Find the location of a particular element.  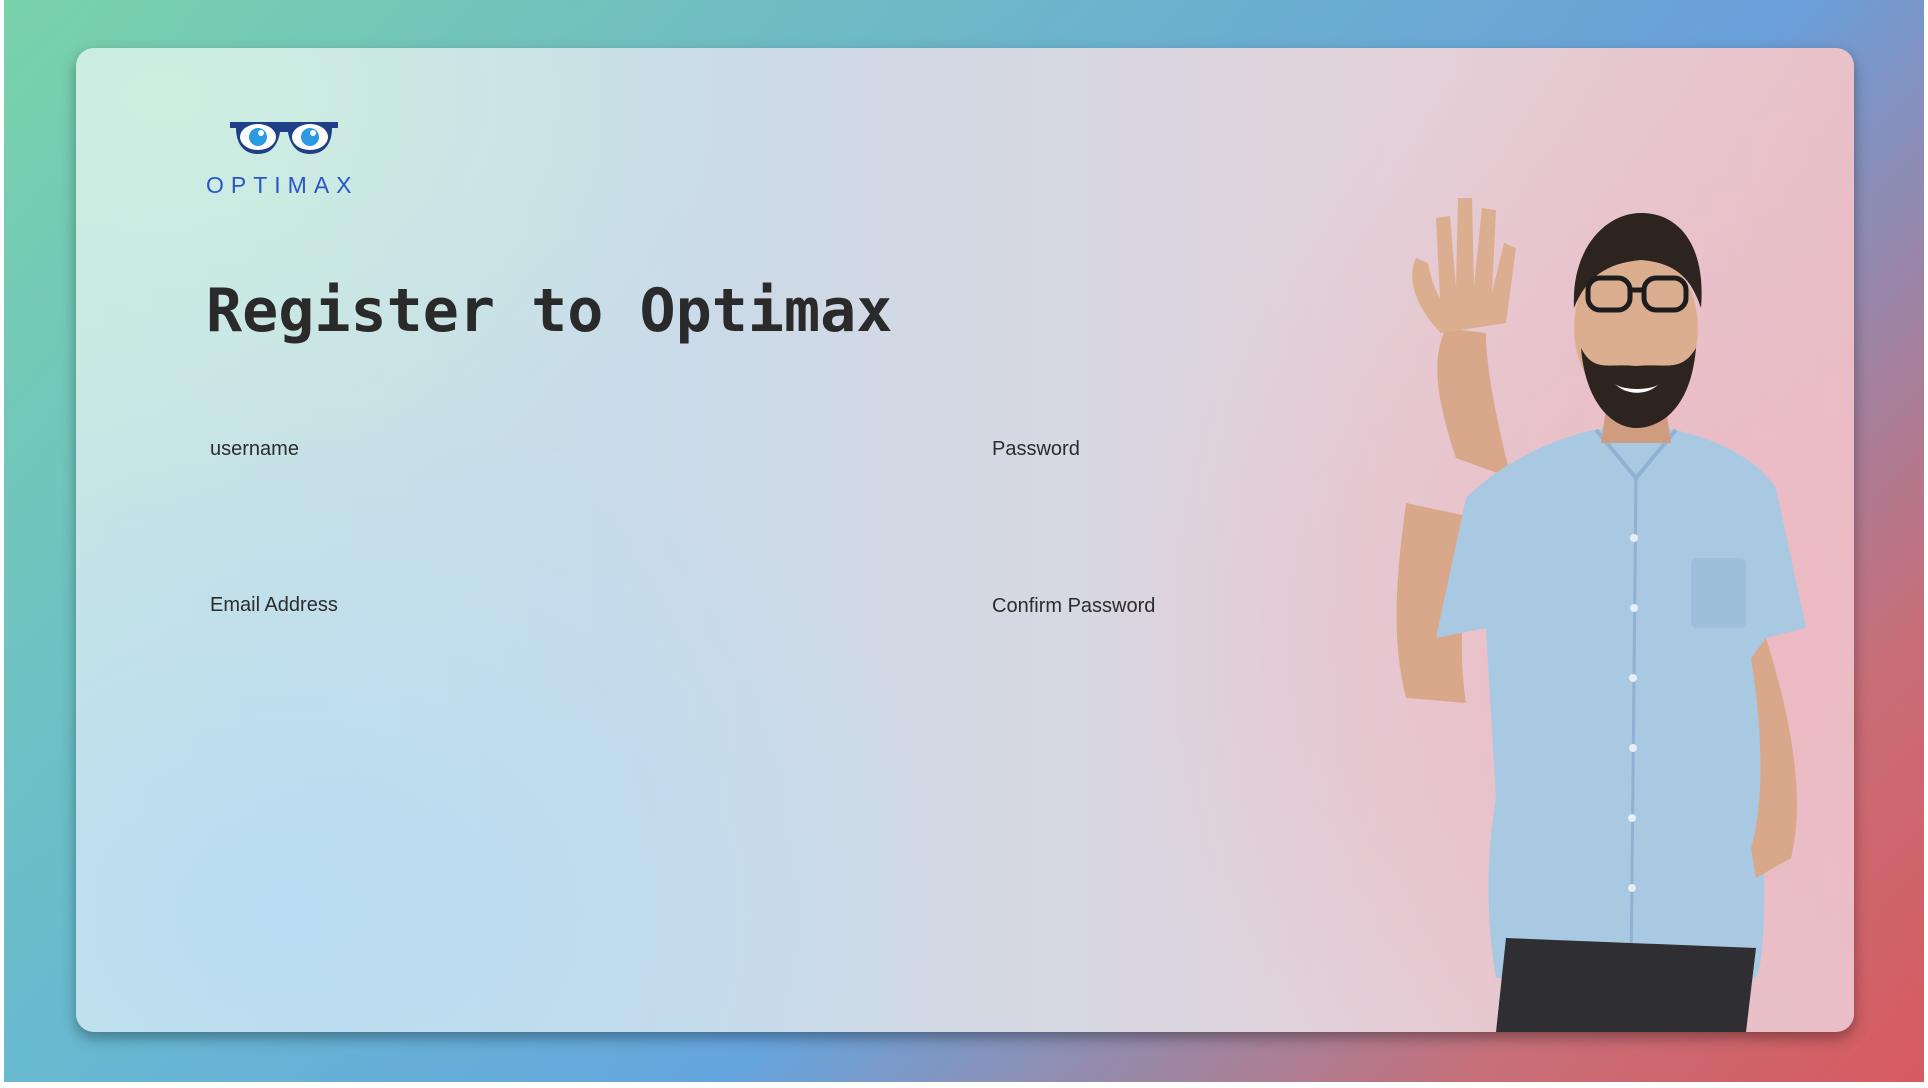

username-label: username is located at coordinates (254, 449).